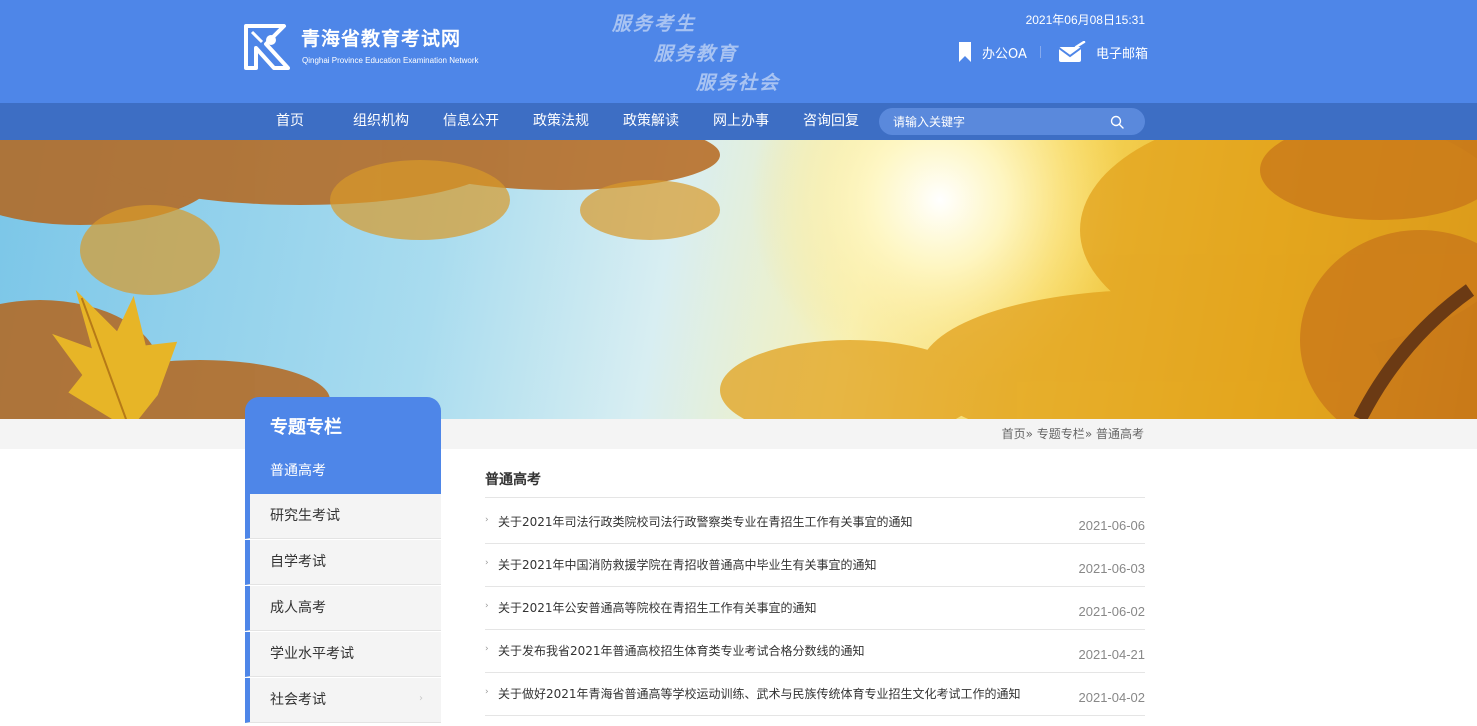 This screenshot has height=726, width=1477. I want to click on logo-title-cn: 青海省教育考试网, so click(381, 39).